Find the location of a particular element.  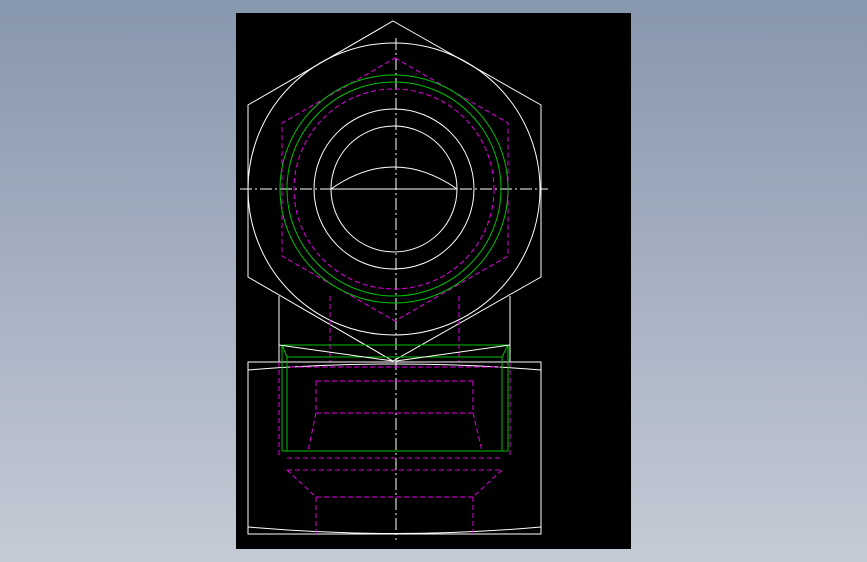

thread-top-right-chamfer is located at coordinates (505, 351).